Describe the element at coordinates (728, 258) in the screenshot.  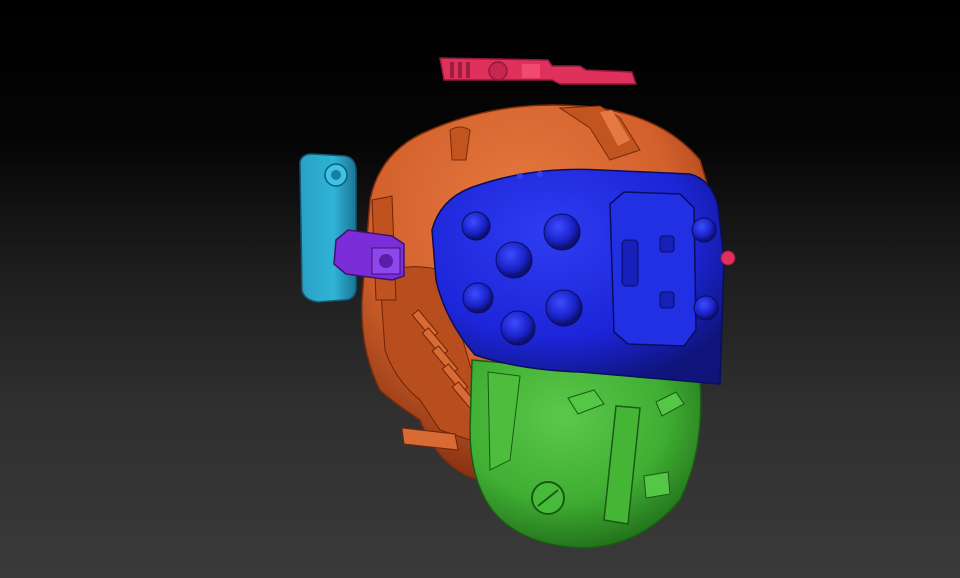
I see `pink-side-stud` at that location.